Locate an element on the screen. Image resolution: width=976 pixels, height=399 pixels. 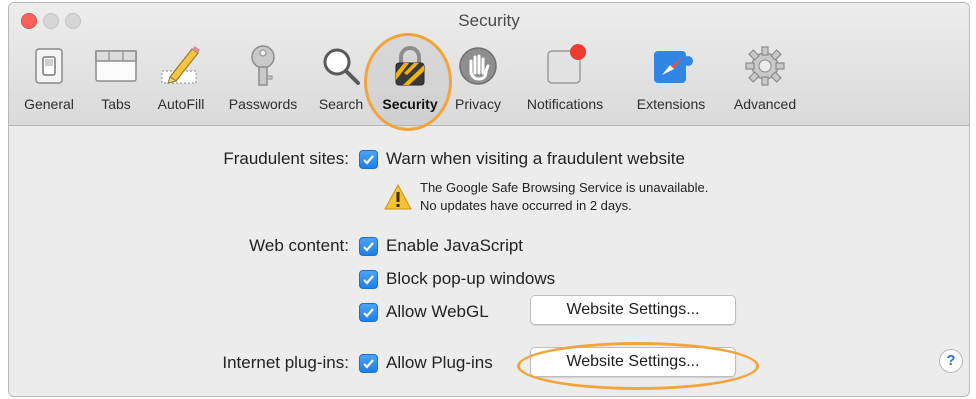
allow-webgl-checkbox is located at coordinates (368, 312).